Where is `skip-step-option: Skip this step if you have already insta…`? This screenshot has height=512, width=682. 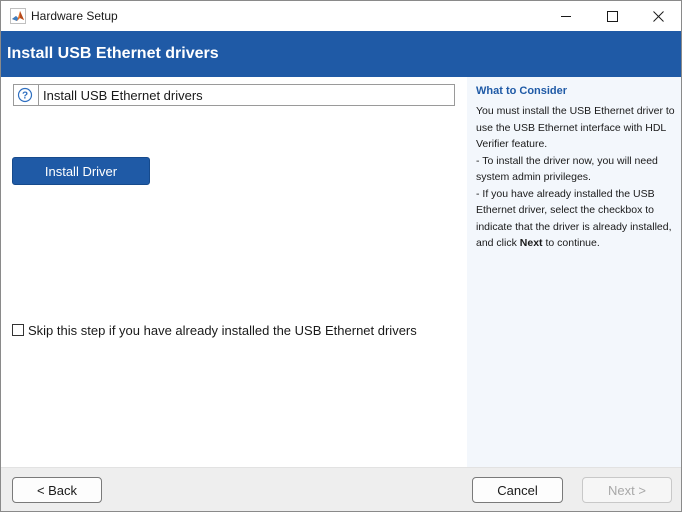 skip-step-option: Skip this step if you have already insta… is located at coordinates (214, 330).